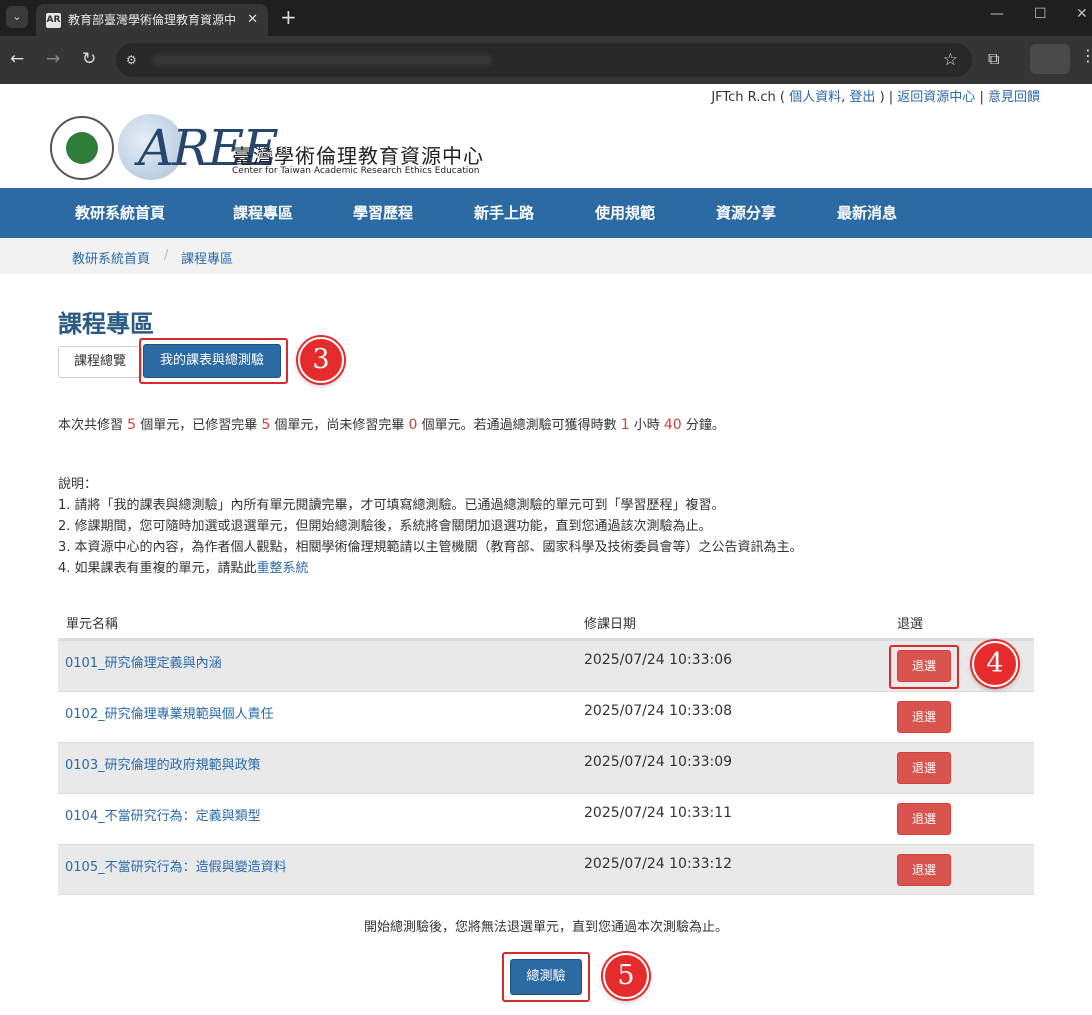 The image size is (1092, 1015). I want to click on browser-menu-icon: ⋮, so click(1086, 55).